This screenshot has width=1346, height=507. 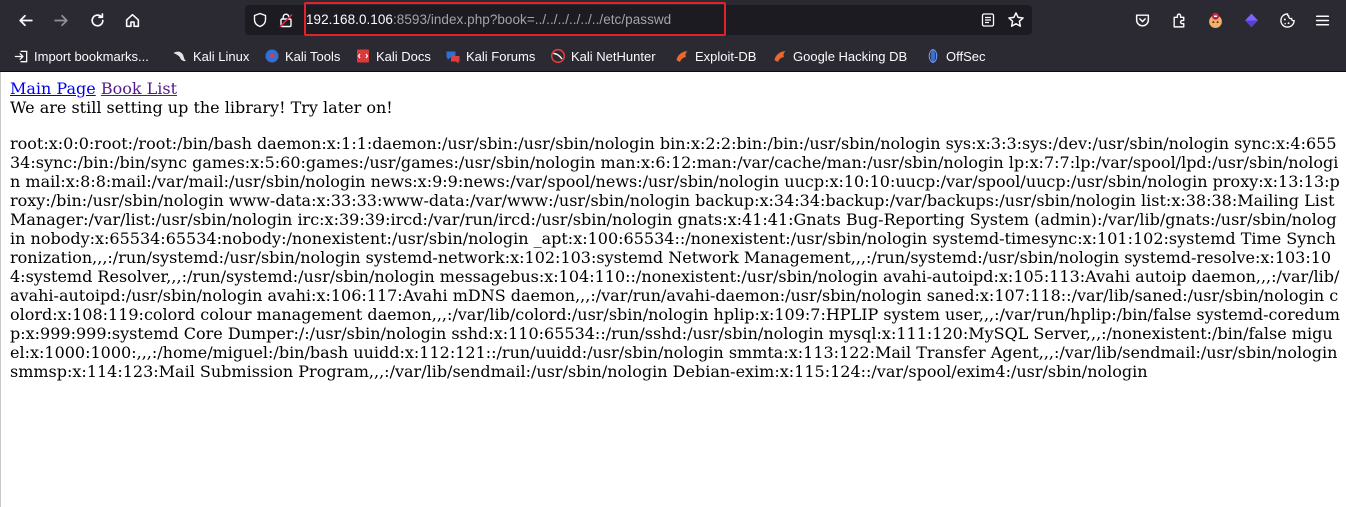 I want to click on reload-button, so click(x=97, y=20).